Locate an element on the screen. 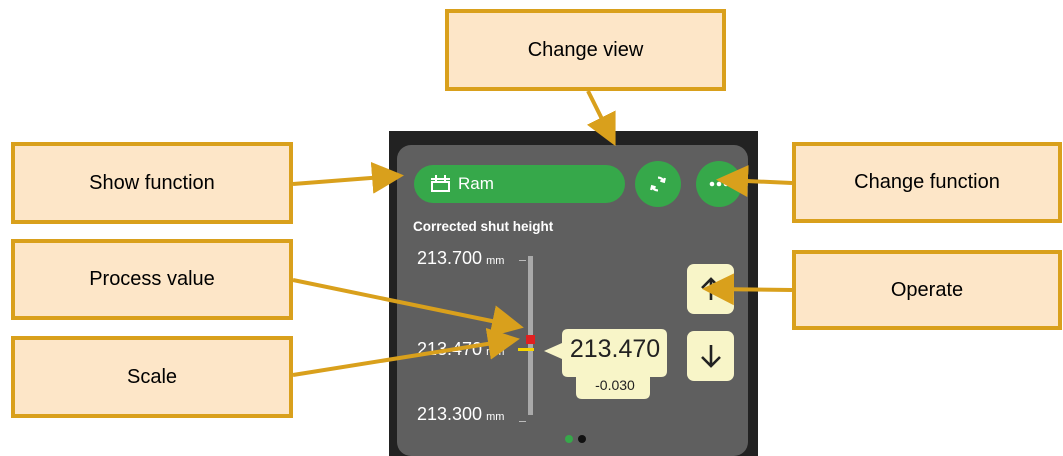 The image size is (1063, 456). show-function-callout: Show function is located at coordinates (152, 183).